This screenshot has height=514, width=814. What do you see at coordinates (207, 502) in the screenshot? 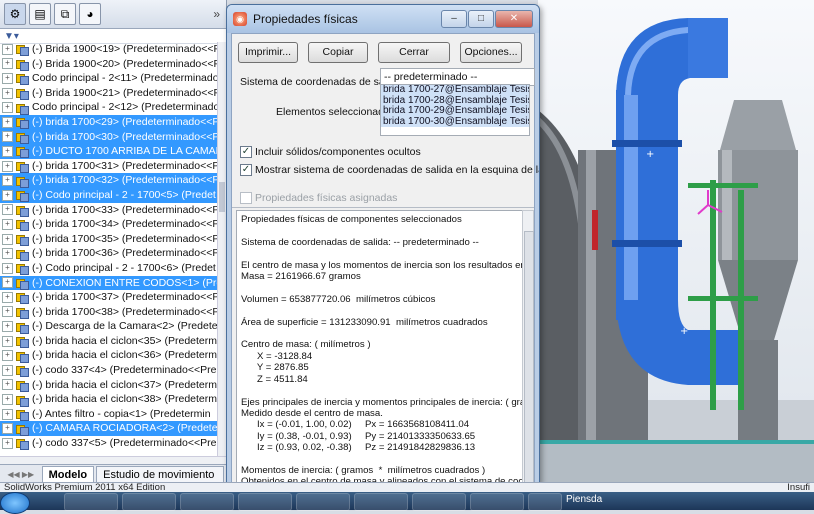
I see `browser-taskbar-icon` at bounding box center [207, 502].